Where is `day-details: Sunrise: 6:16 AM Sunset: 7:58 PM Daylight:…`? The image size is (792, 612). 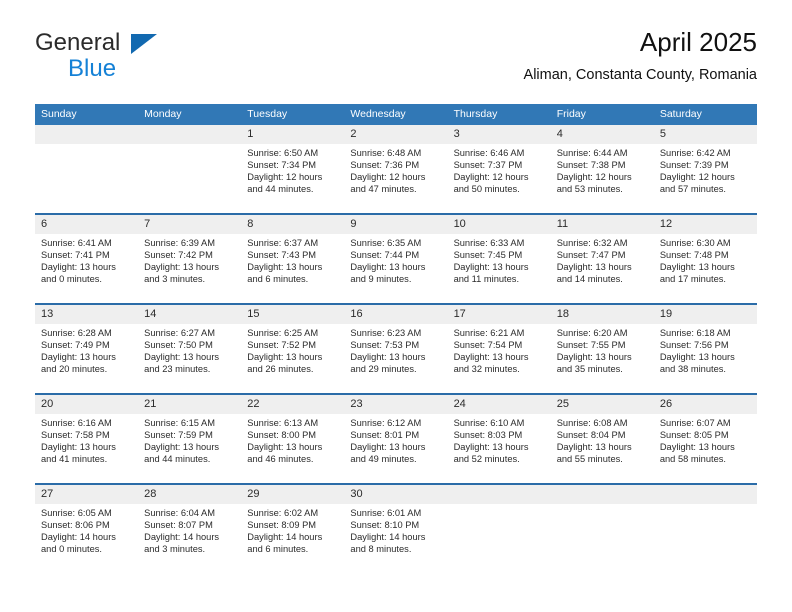 day-details: Sunrise: 6:16 AM Sunset: 7:58 PM Daylight:… is located at coordinates (86, 439).